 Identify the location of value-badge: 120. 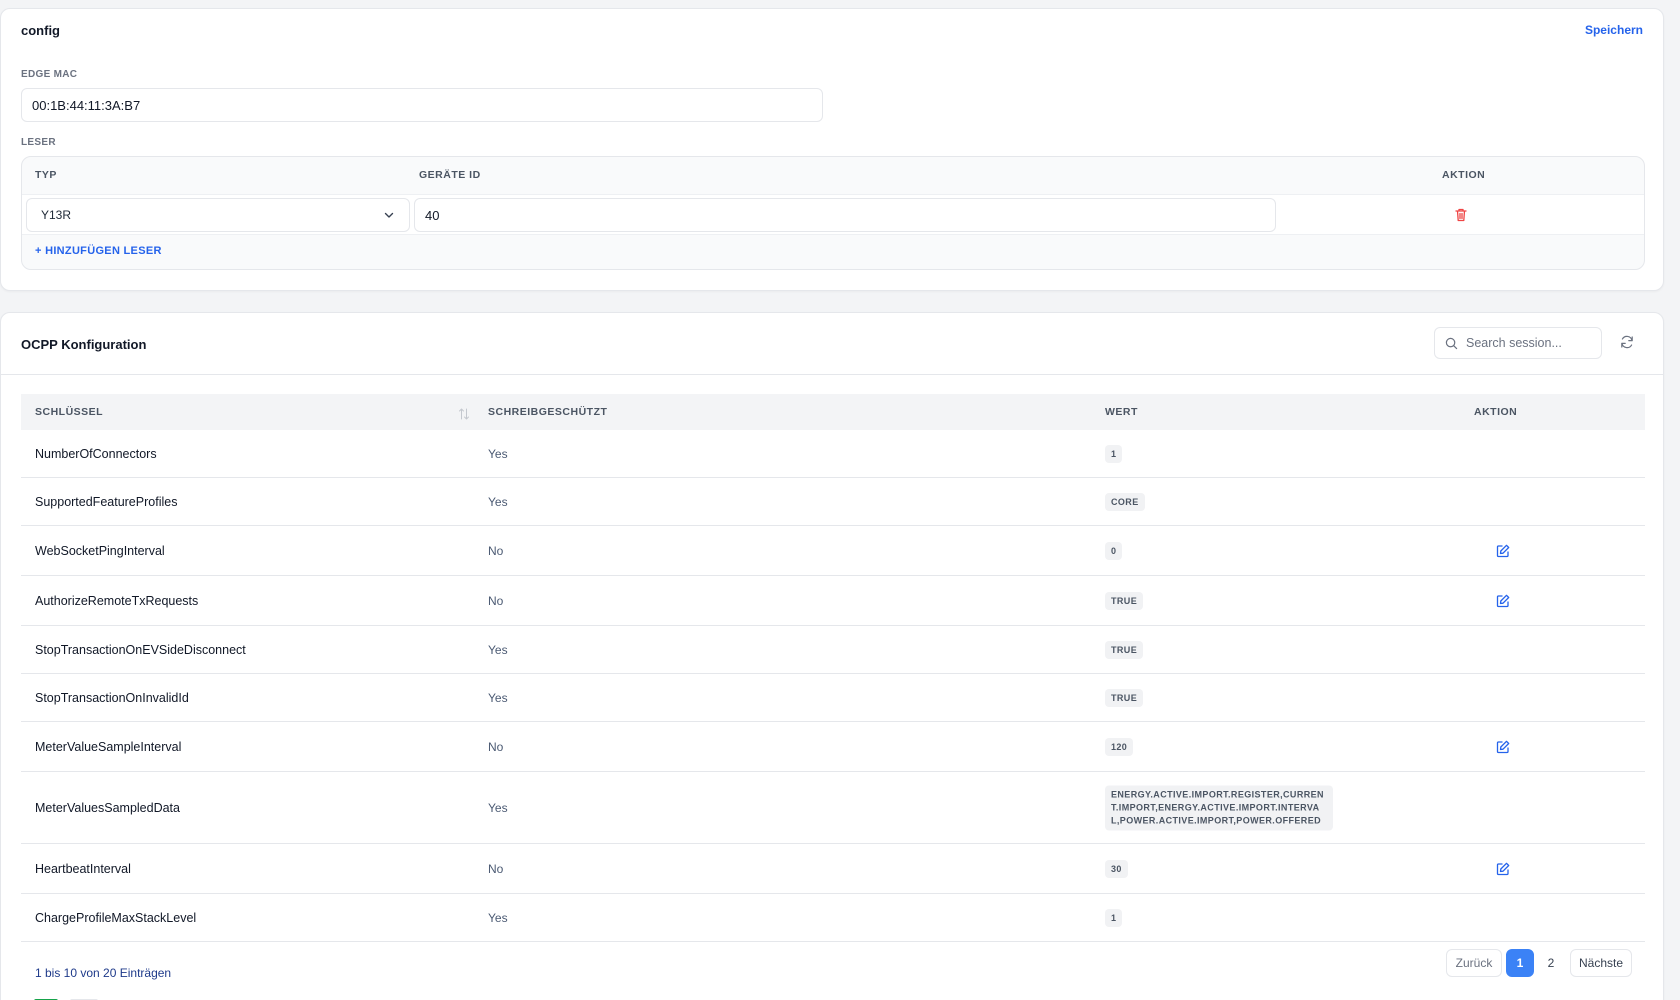
(1119, 746).